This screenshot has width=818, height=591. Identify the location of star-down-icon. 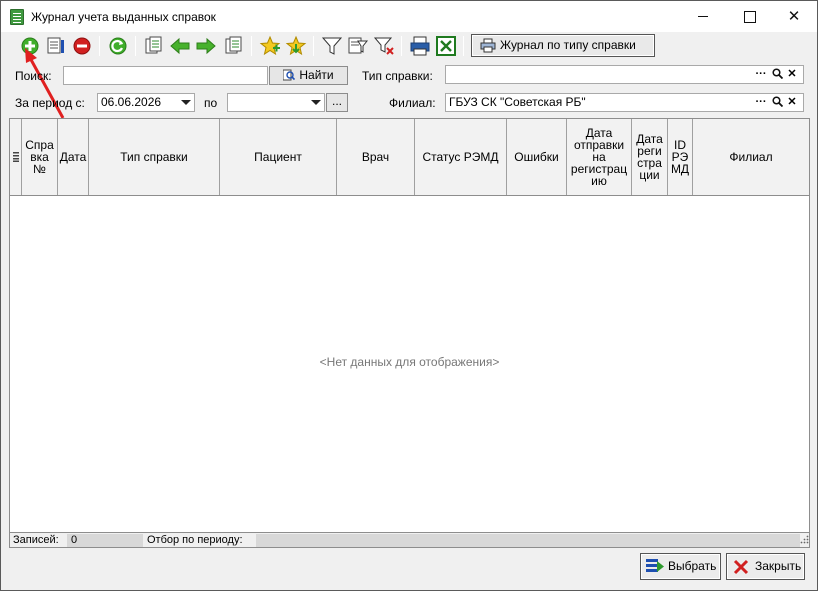
(296, 46).